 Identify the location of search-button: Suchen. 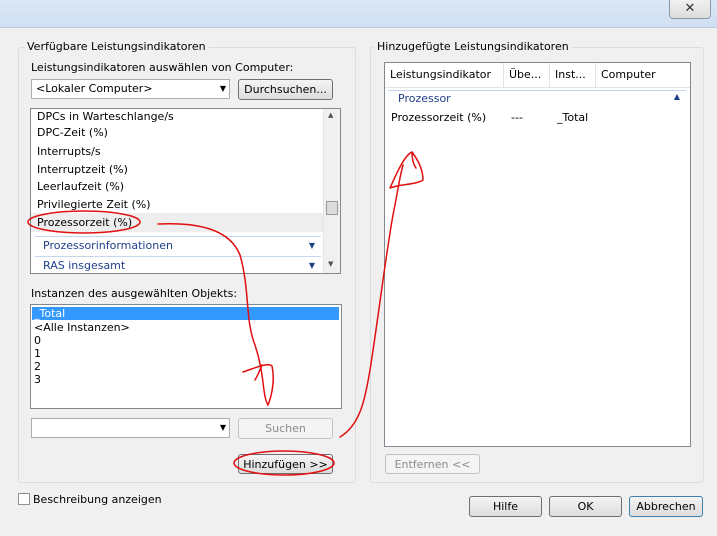
(285, 428).